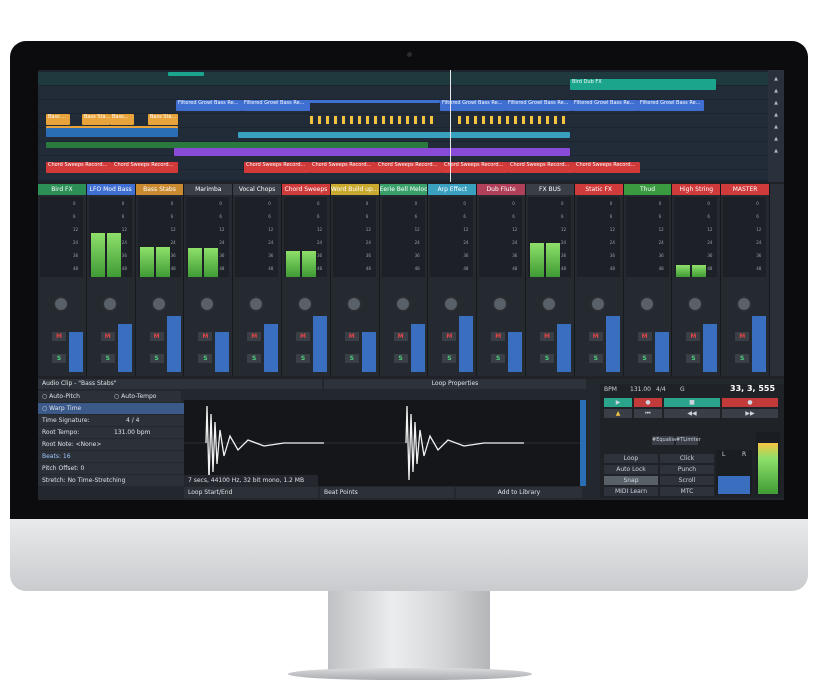 The image size is (820, 698). What do you see at coordinates (519, 492) in the screenshot?
I see `add-to-library-button: Add to Library` at bounding box center [519, 492].